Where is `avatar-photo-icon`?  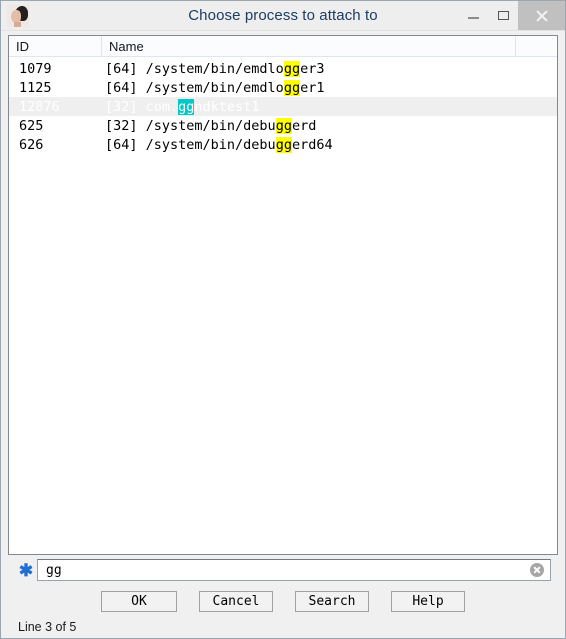 avatar-photo-icon is located at coordinates (18, 15).